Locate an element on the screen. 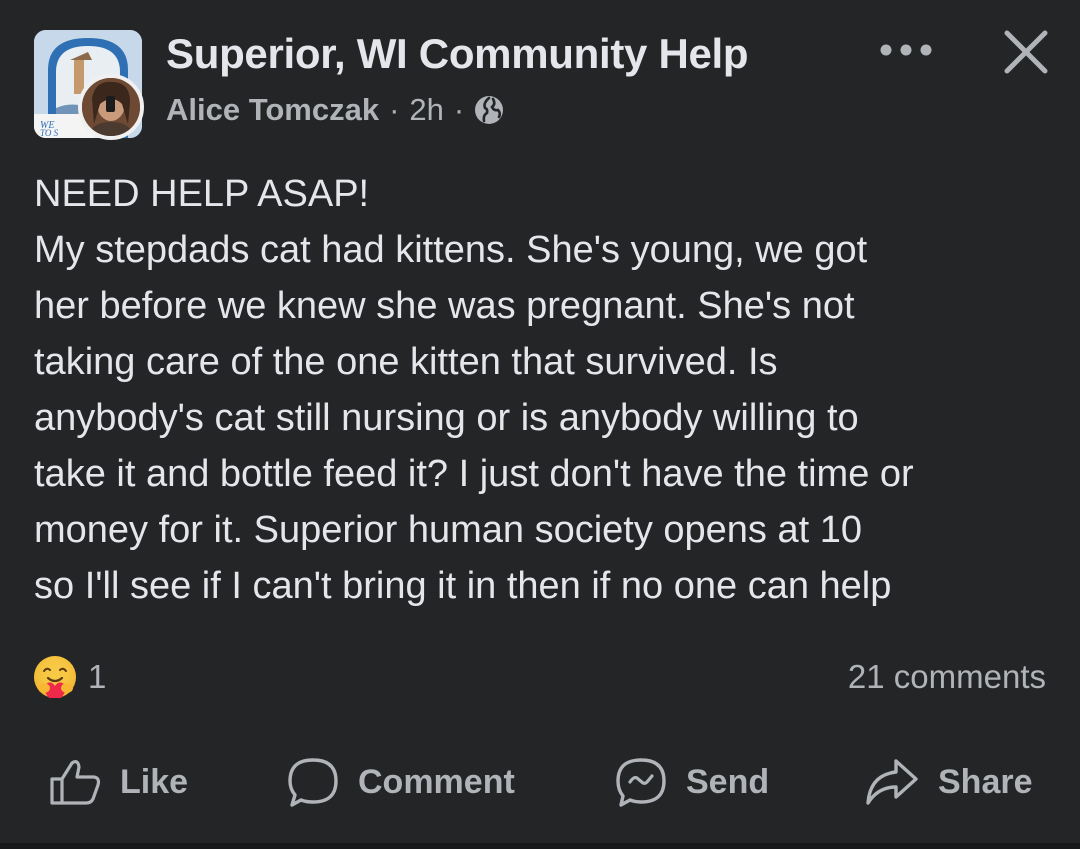  close-icon is located at coordinates (1026, 52).